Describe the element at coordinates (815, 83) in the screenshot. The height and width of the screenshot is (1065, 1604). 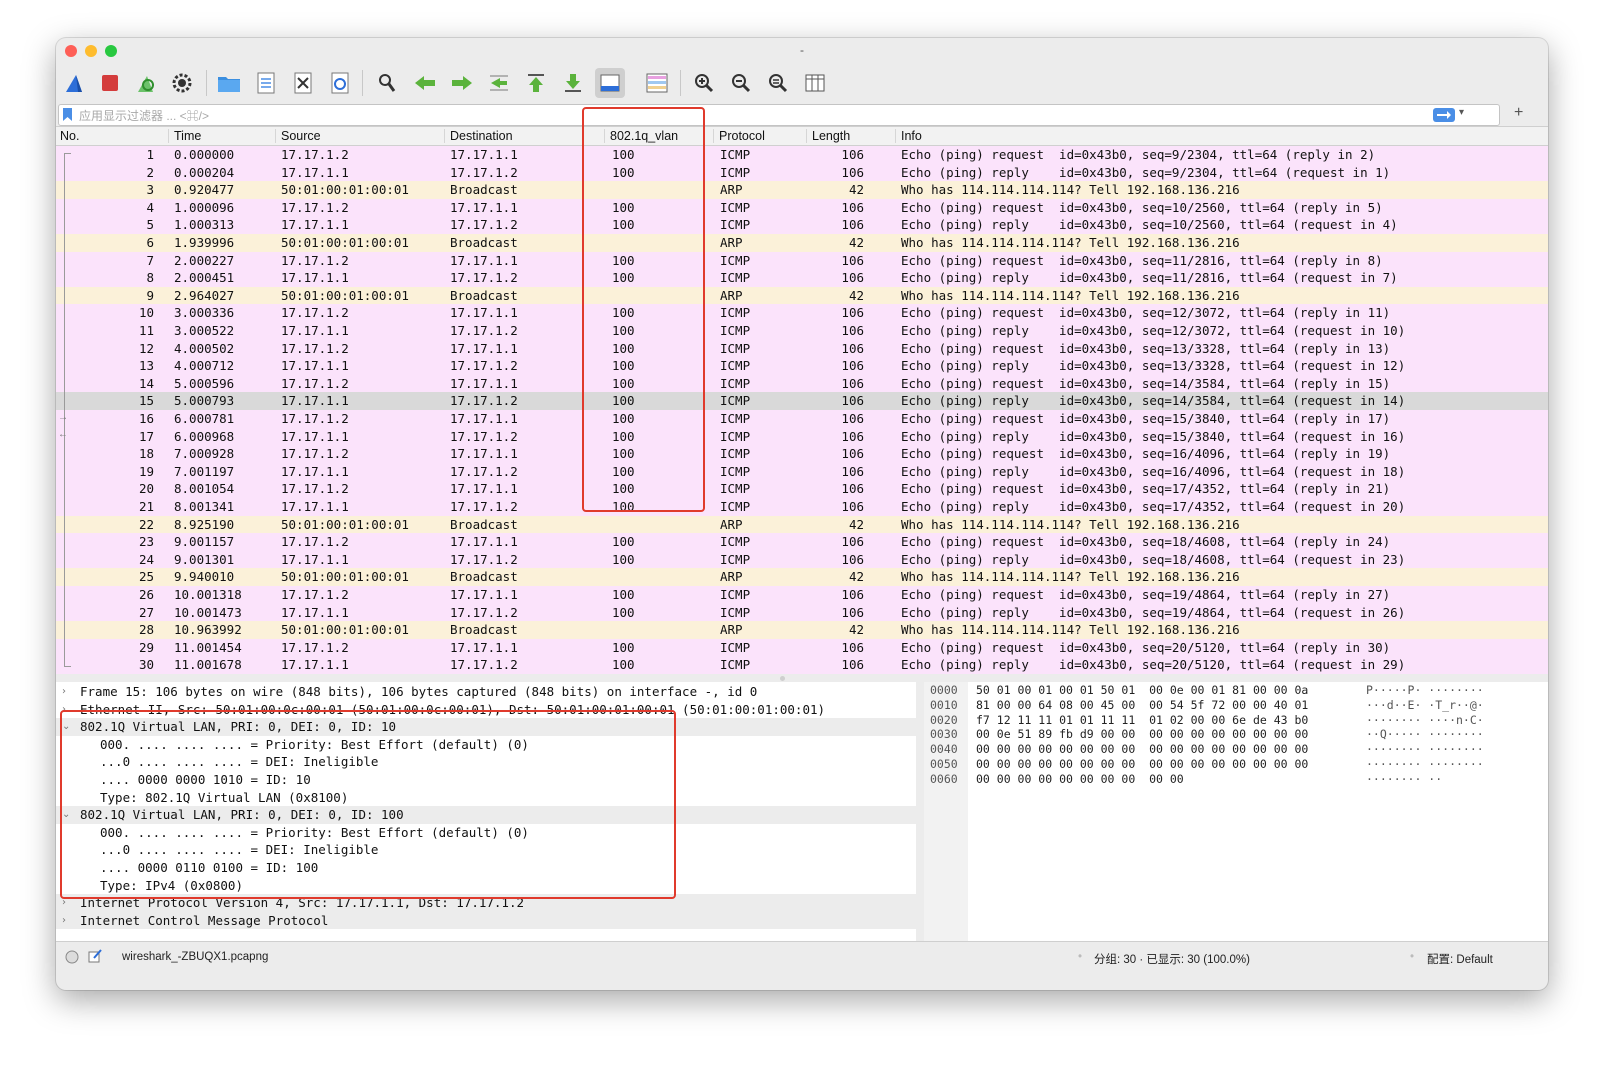
I see `resize-columns-icon` at that location.